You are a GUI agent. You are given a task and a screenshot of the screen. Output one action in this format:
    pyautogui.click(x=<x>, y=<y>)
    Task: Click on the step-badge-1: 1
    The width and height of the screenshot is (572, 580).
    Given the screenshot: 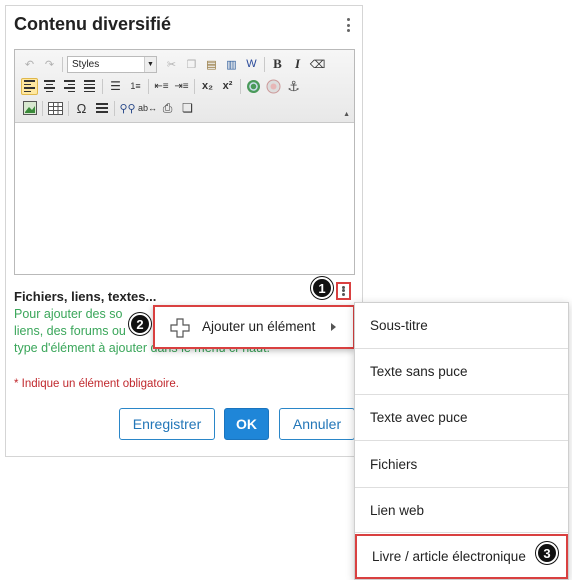 What is the action you would take?
    pyautogui.click(x=322, y=288)
    